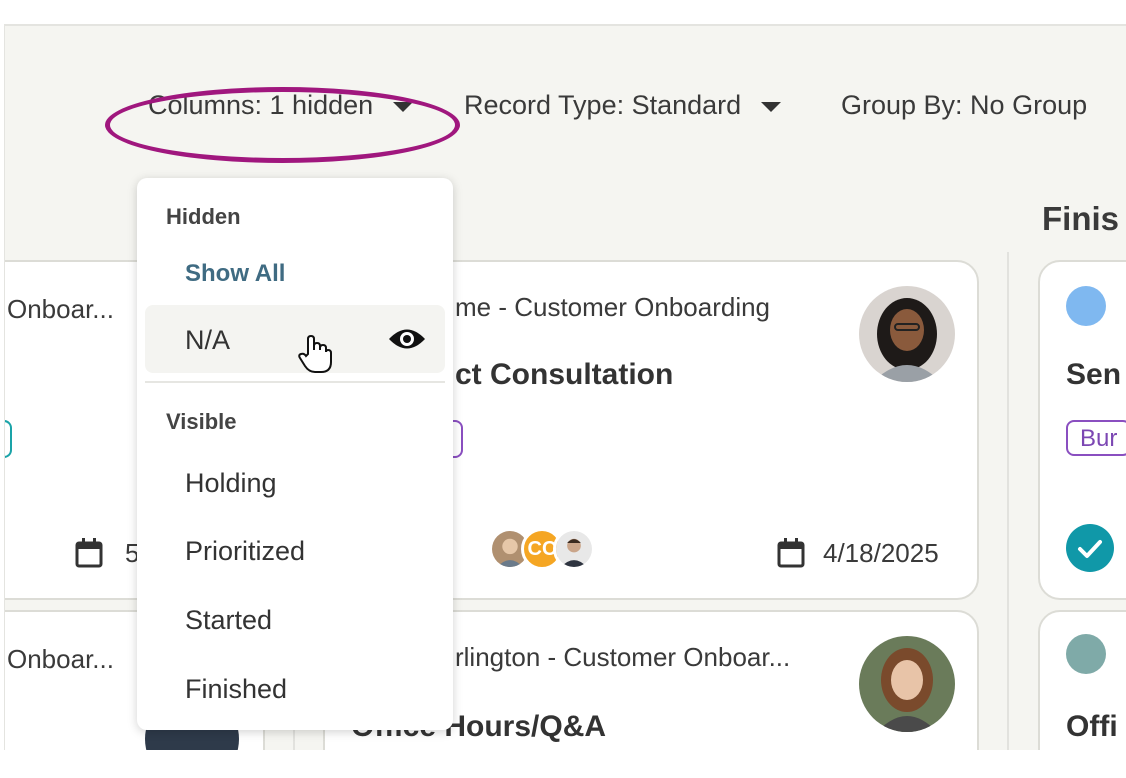  I want to click on show-all-button: Show All, so click(235, 274).